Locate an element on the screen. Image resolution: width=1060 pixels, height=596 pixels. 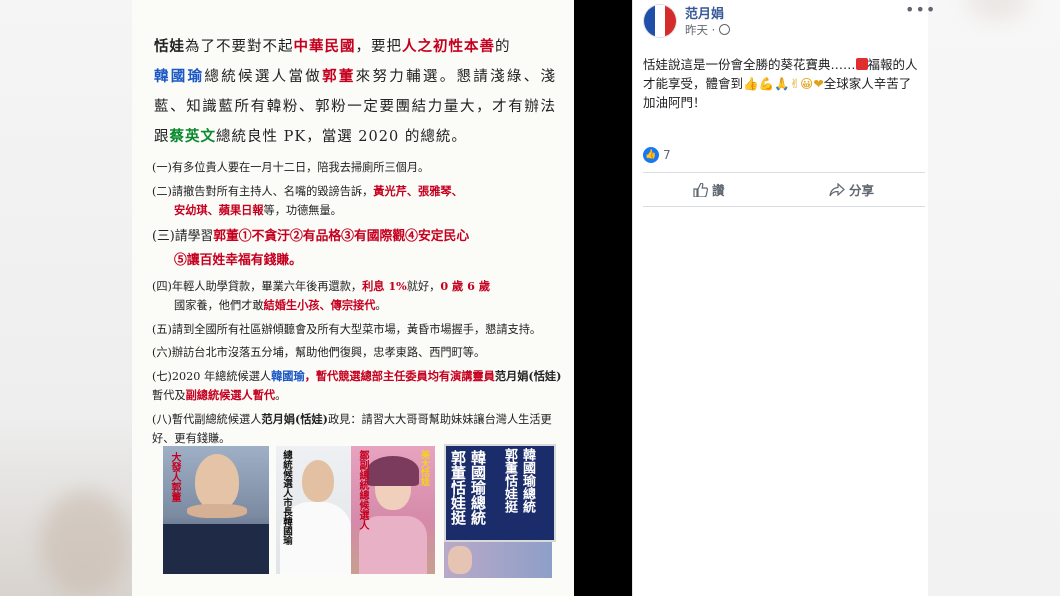
post-time-text: 昨天 · is located at coordinates (702, 30).